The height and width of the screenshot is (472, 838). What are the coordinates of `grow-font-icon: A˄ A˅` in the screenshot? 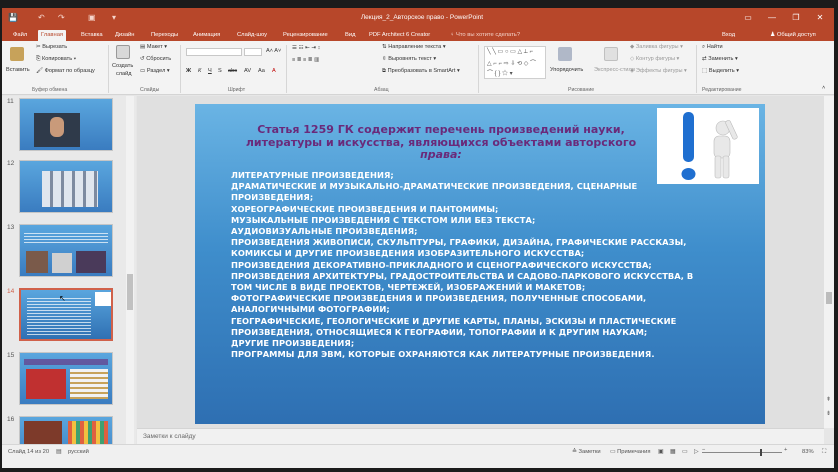 It's located at (273, 51).